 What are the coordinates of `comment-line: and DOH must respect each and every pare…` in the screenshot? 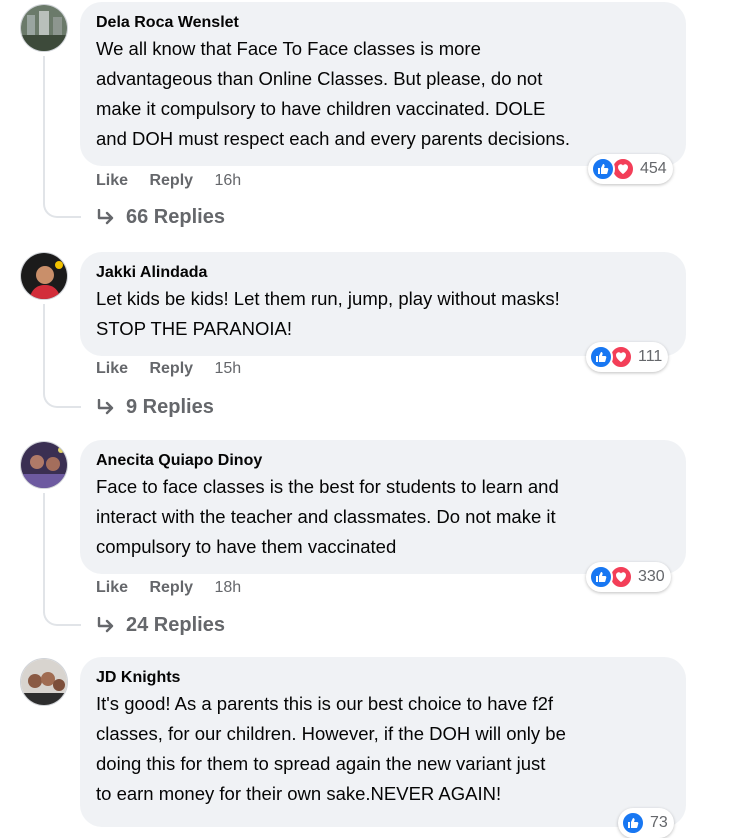 It's located at (333, 138).